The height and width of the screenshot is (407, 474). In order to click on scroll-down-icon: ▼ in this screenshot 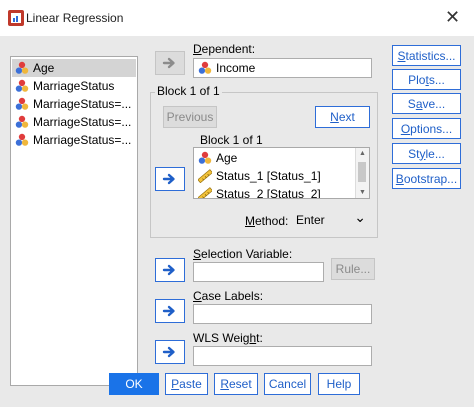, I will do `click(362, 192)`.